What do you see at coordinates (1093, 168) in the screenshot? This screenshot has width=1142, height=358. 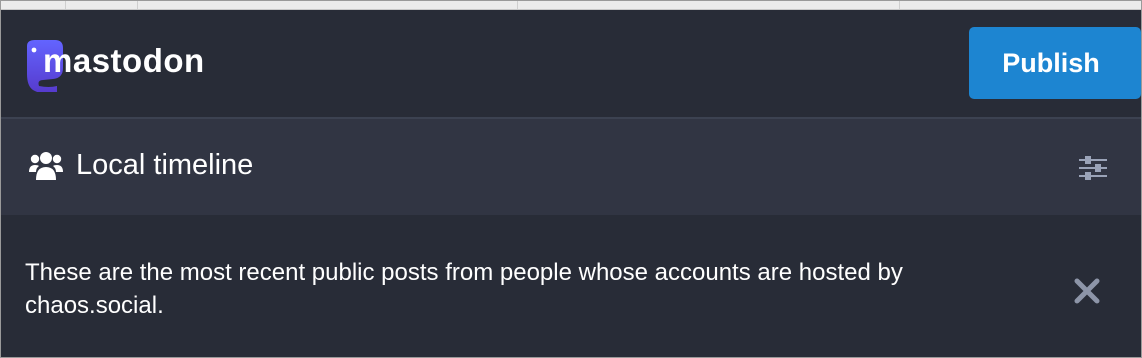 I see `sliders-icon` at bounding box center [1093, 168].